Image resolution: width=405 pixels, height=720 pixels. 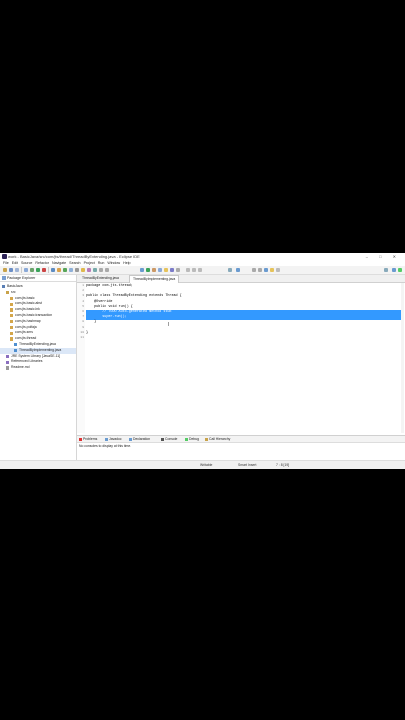 I want to click on menu-item-search: Search, so click(x=74, y=263).